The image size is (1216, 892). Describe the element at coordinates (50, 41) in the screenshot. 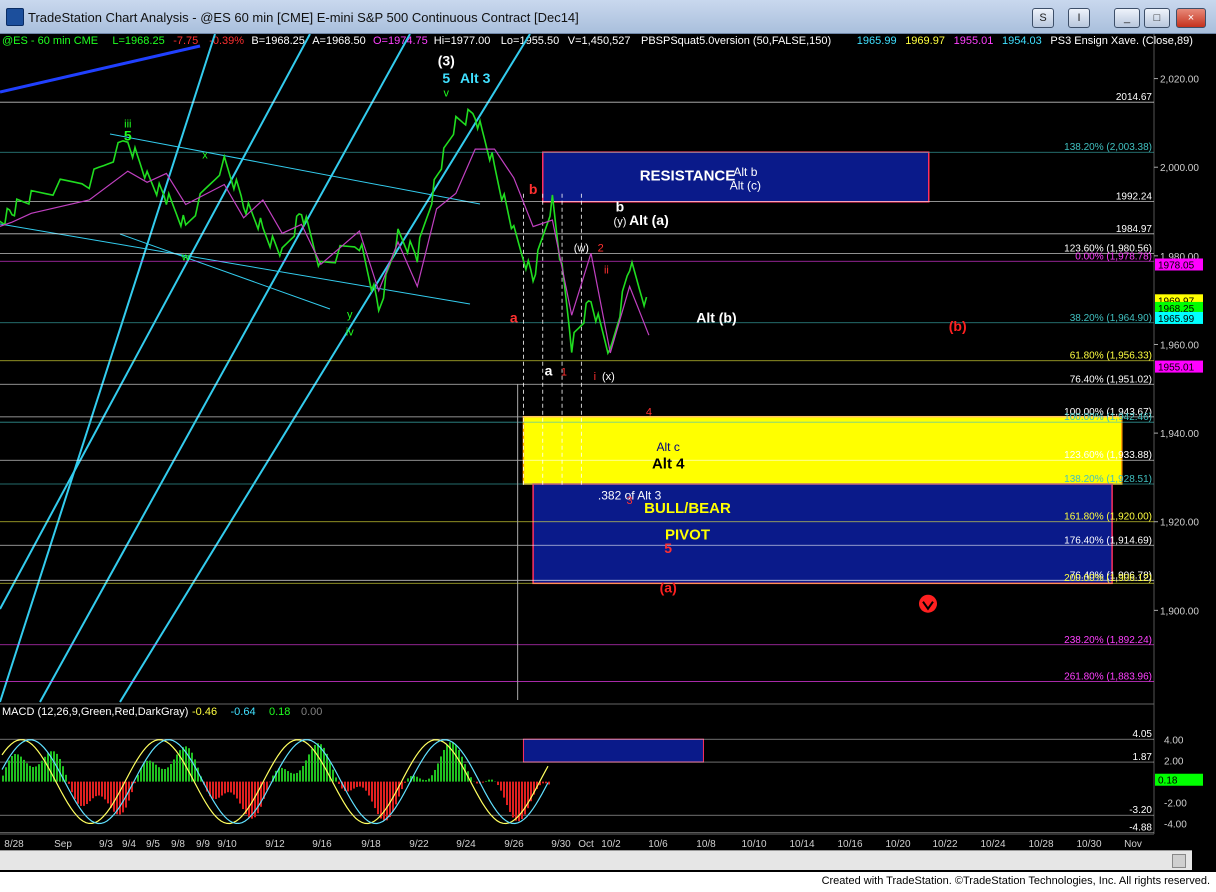

I see `info-bar-item: @ES - 60 min CME` at that location.